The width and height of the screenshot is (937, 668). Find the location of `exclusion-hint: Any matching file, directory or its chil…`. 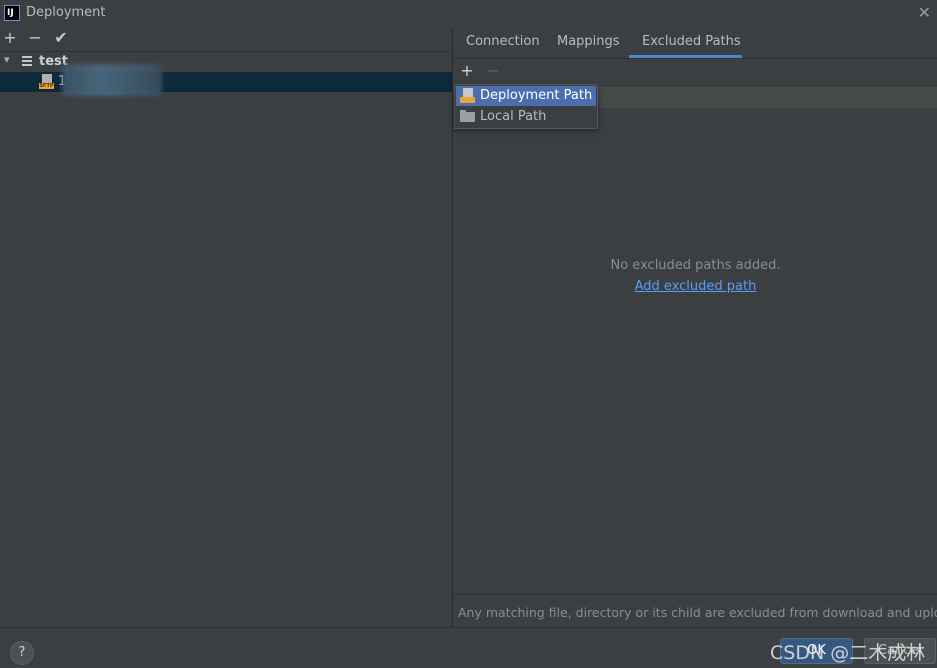

exclusion-hint: Any matching file, directory or its chil… is located at coordinates (697, 612).